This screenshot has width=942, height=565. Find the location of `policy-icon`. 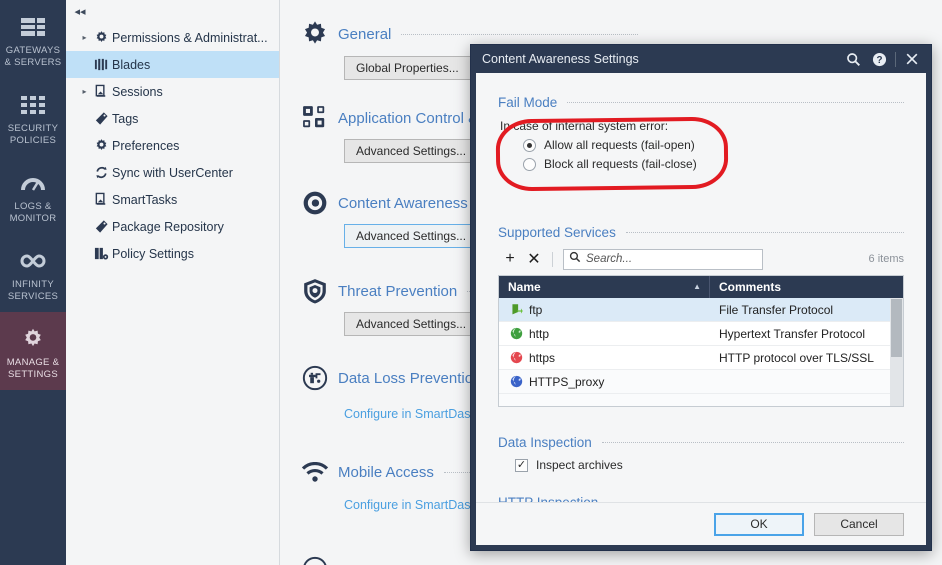

policy-icon is located at coordinates (101, 253).